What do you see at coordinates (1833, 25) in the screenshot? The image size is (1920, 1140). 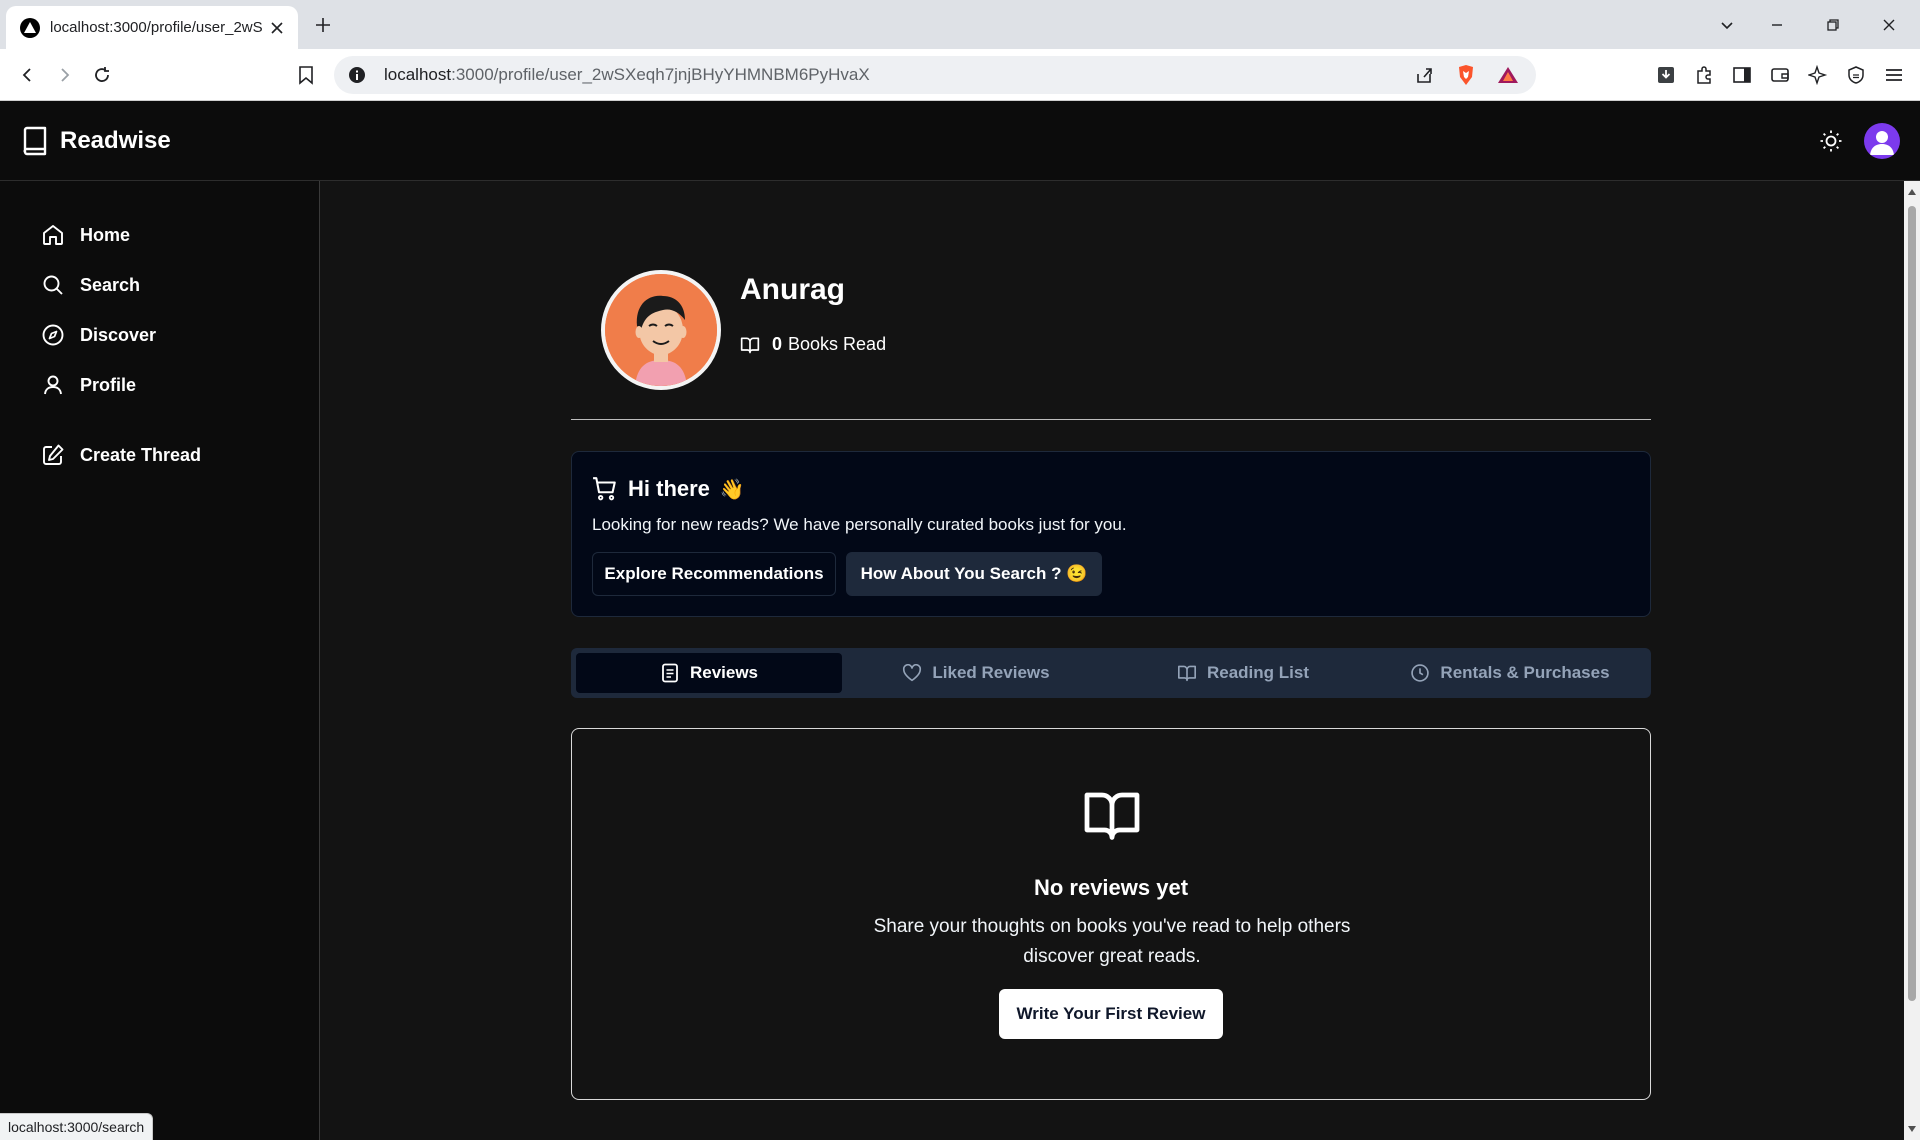 I see `restore-icon` at bounding box center [1833, 25].